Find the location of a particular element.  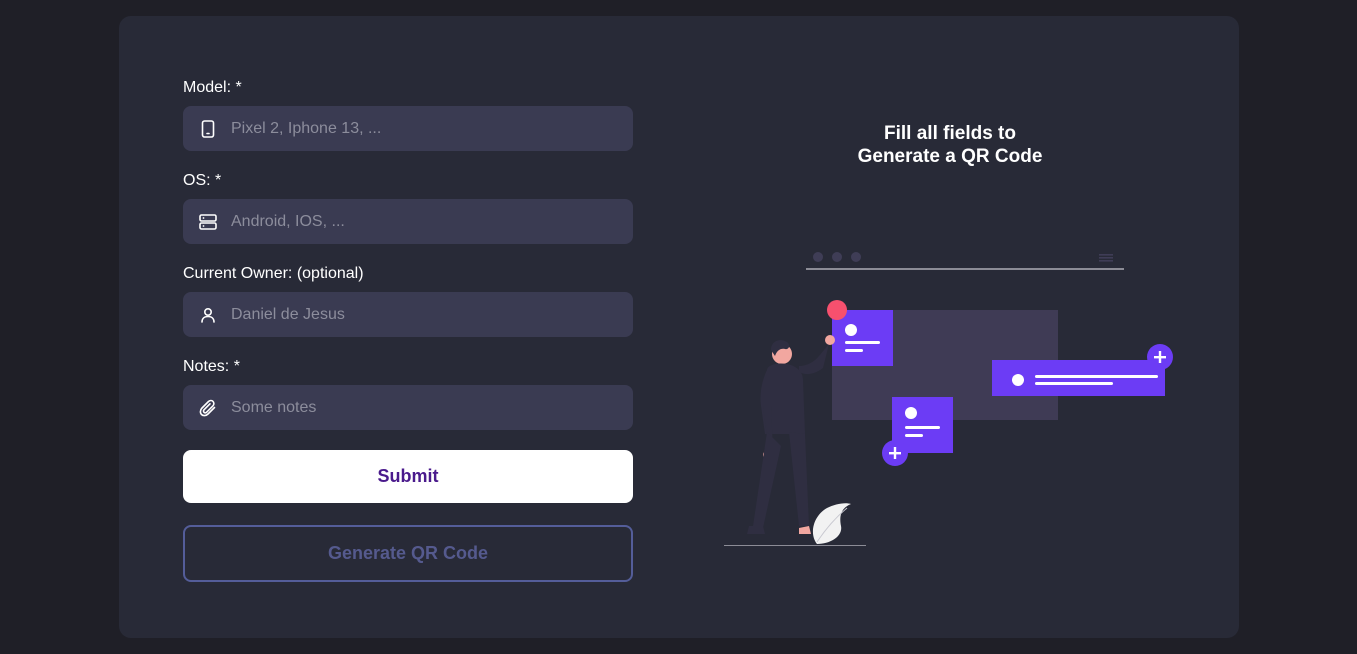

notes-input is located at coordinates (421, 407).